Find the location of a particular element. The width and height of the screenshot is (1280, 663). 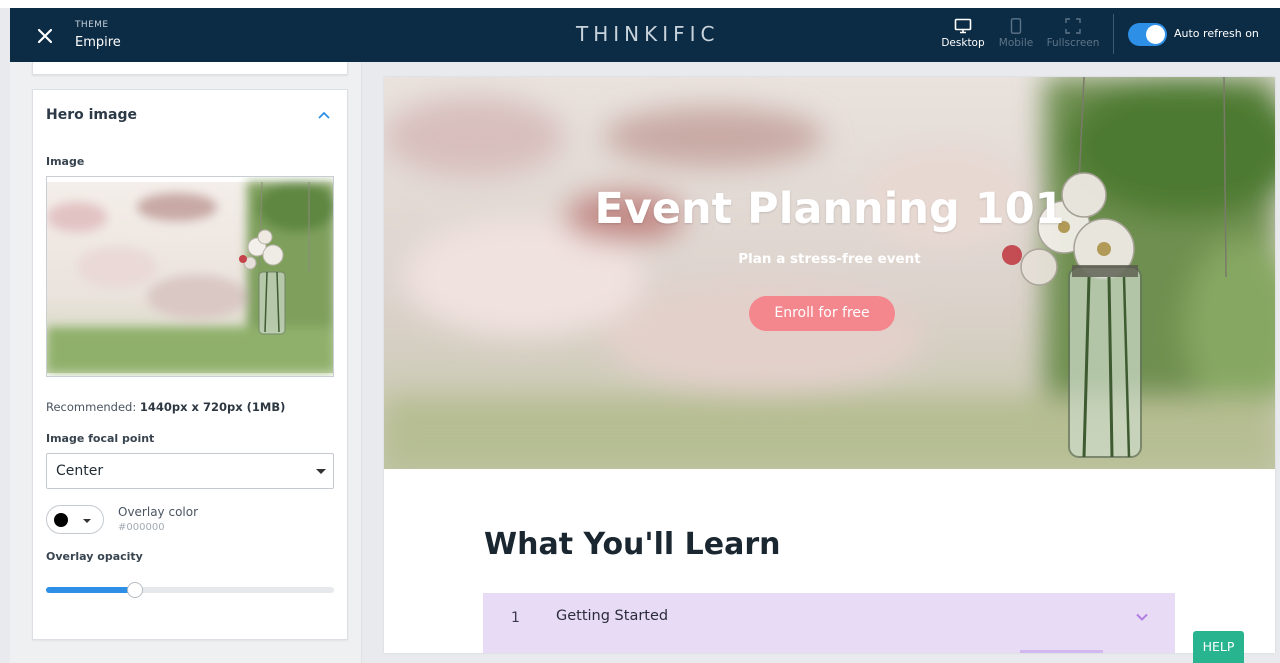

recommended-prefix: Recommended: is located at coordinates (91, 407).